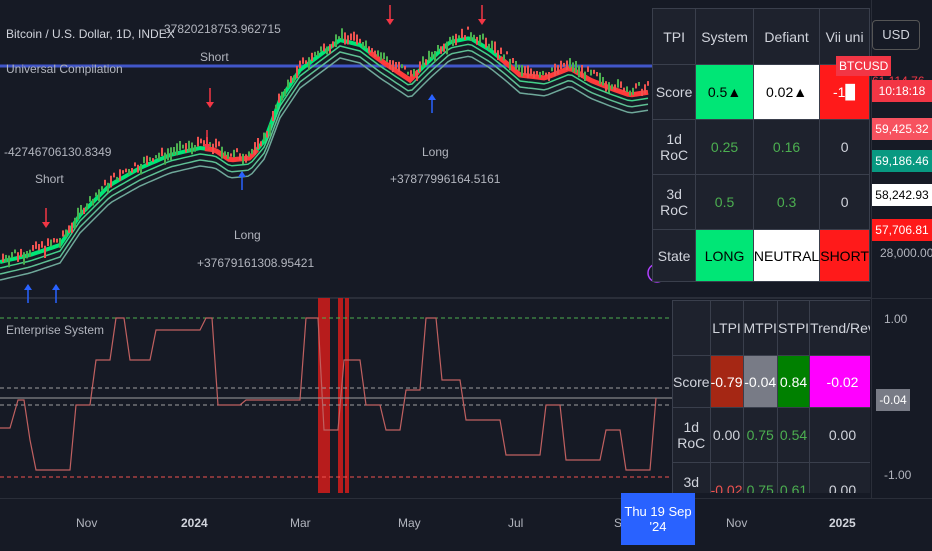 This screenshot has width=932, height=551. Describe the element at coordinates (760, 381) in the screenshot. I see `mtpi-score: -0.04` at that location.